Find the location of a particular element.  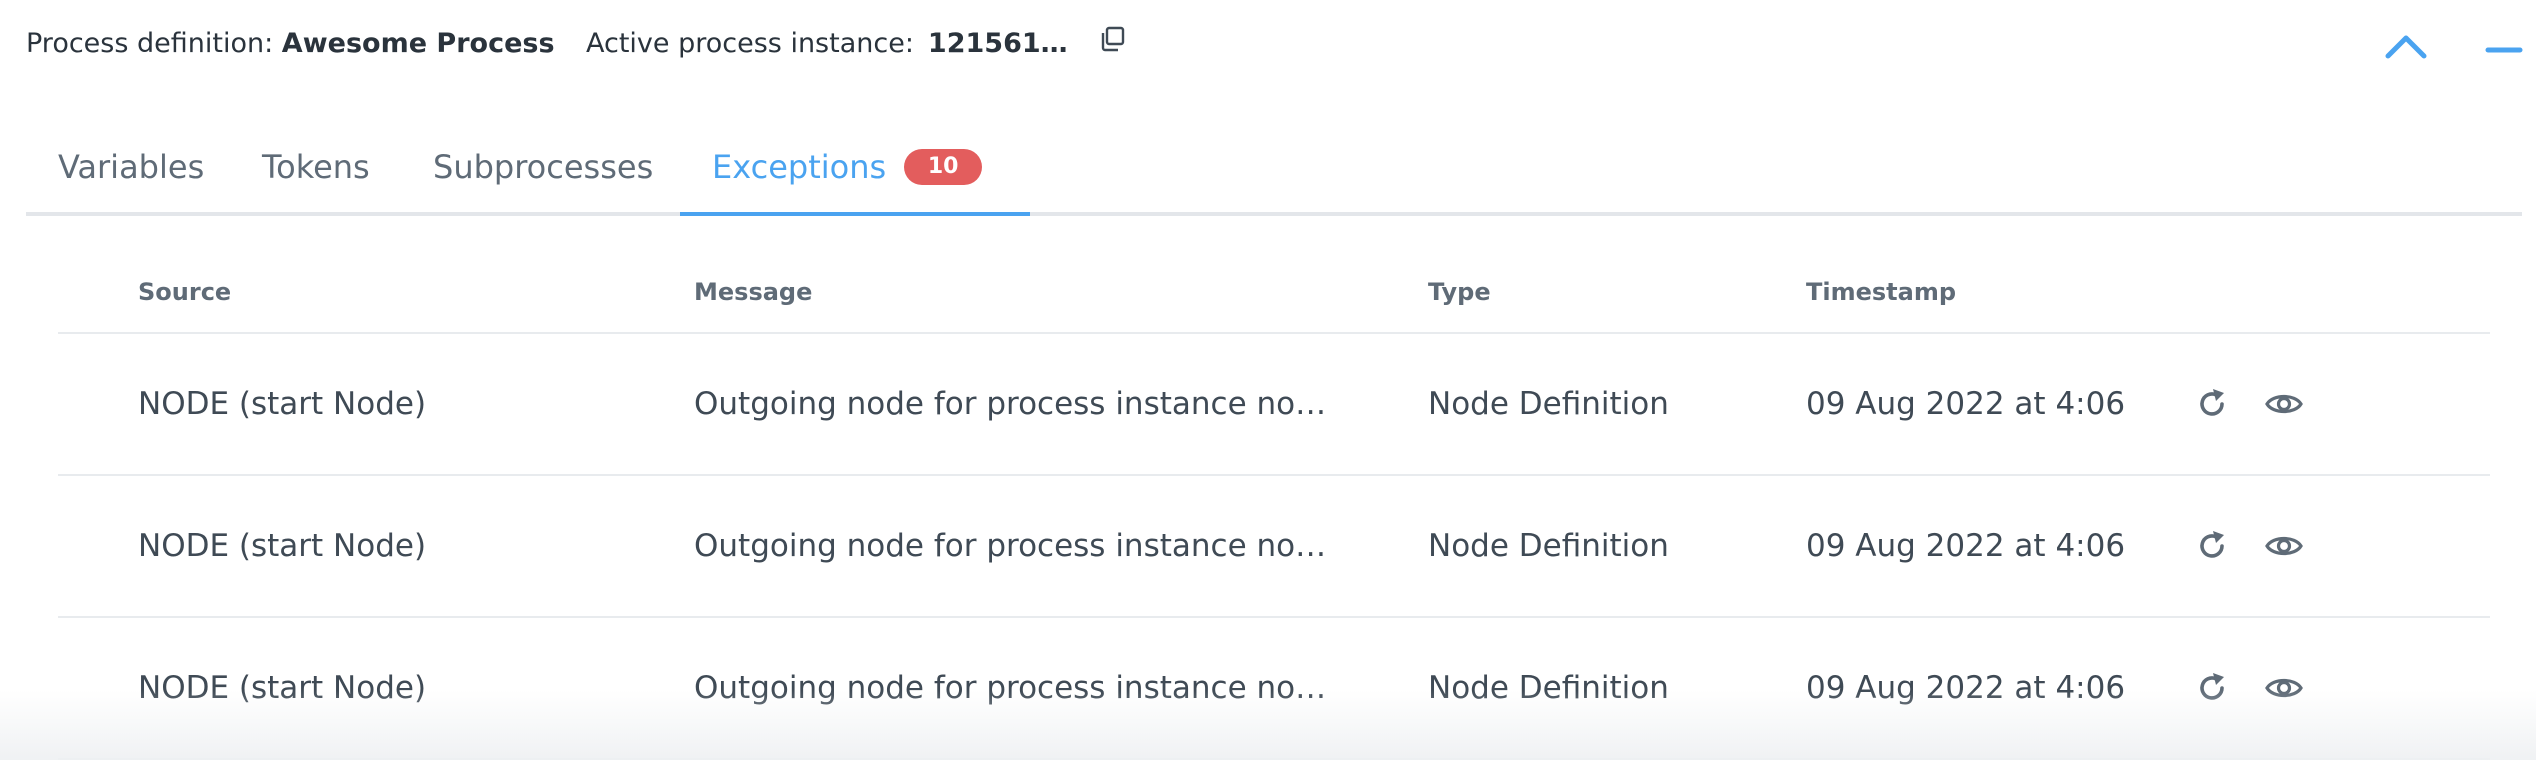

tab-exceptions: Exceptions 10 is located at coordinates (847, 167).